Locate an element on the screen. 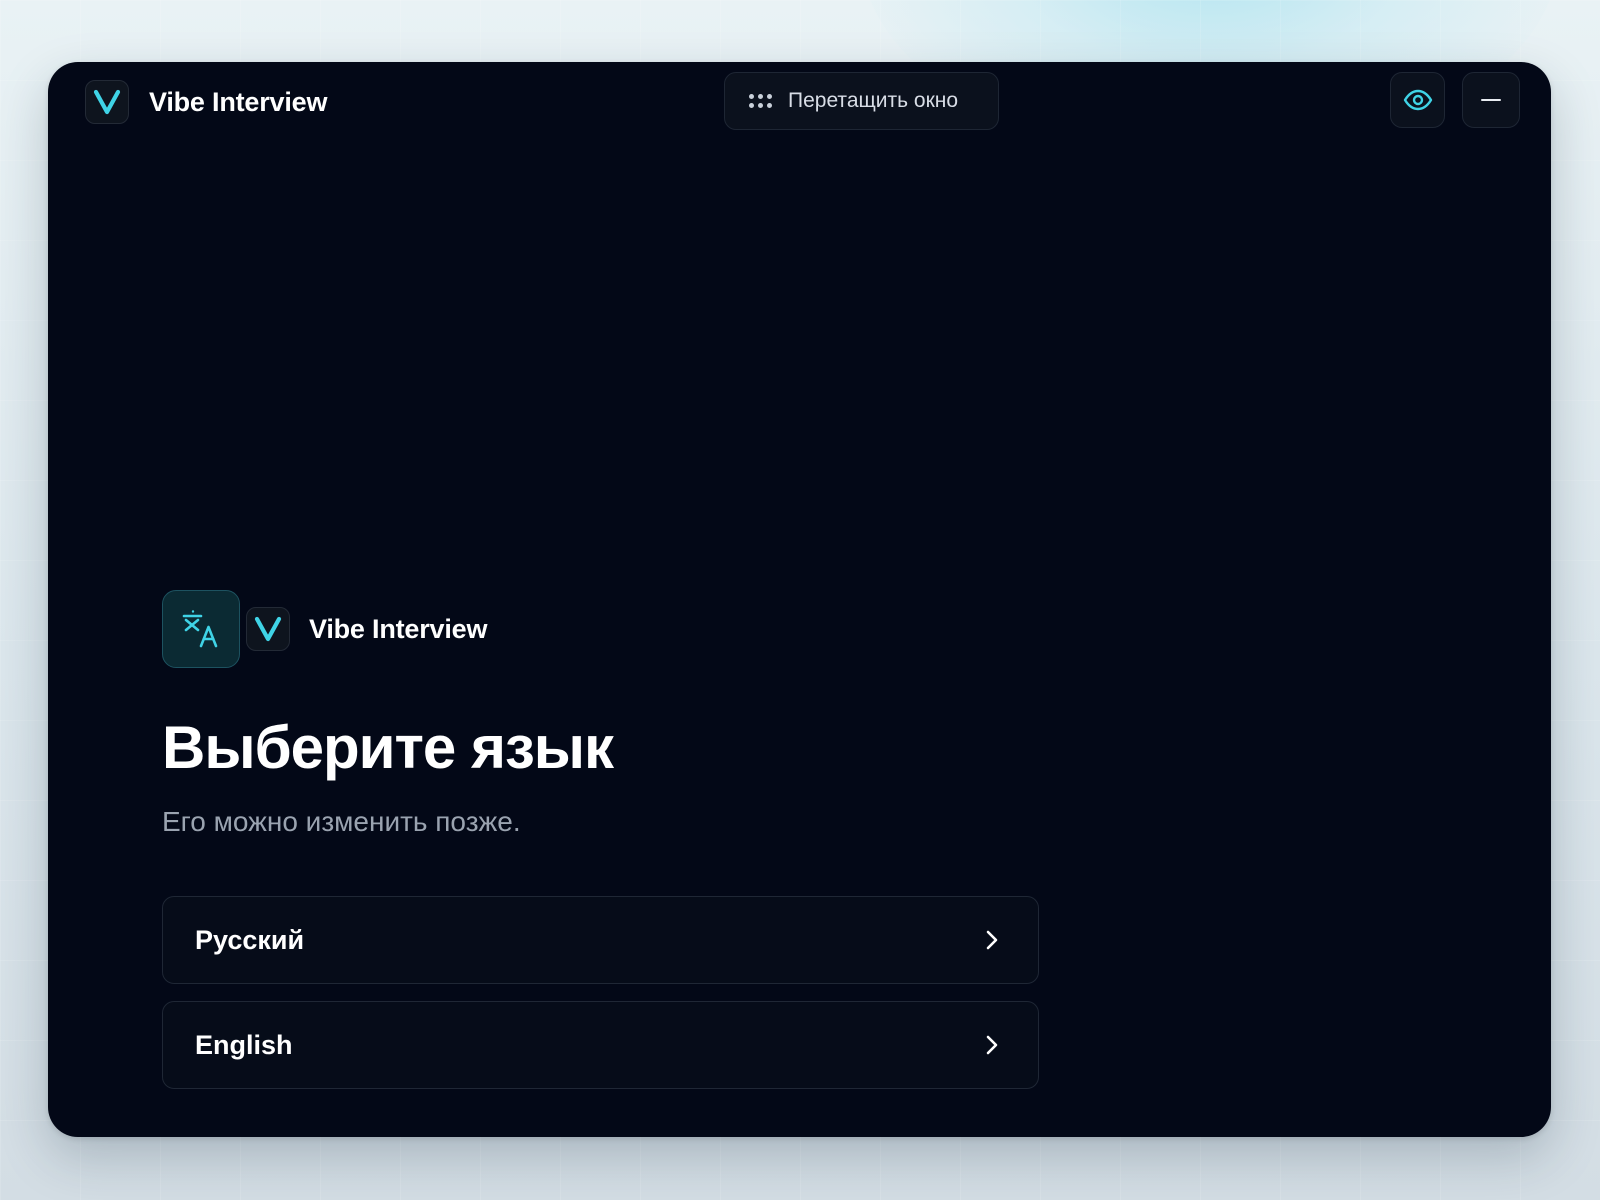 This screenshot has width=1600, height=1200. grip-dots-icon is located at coordinates (760, 101).